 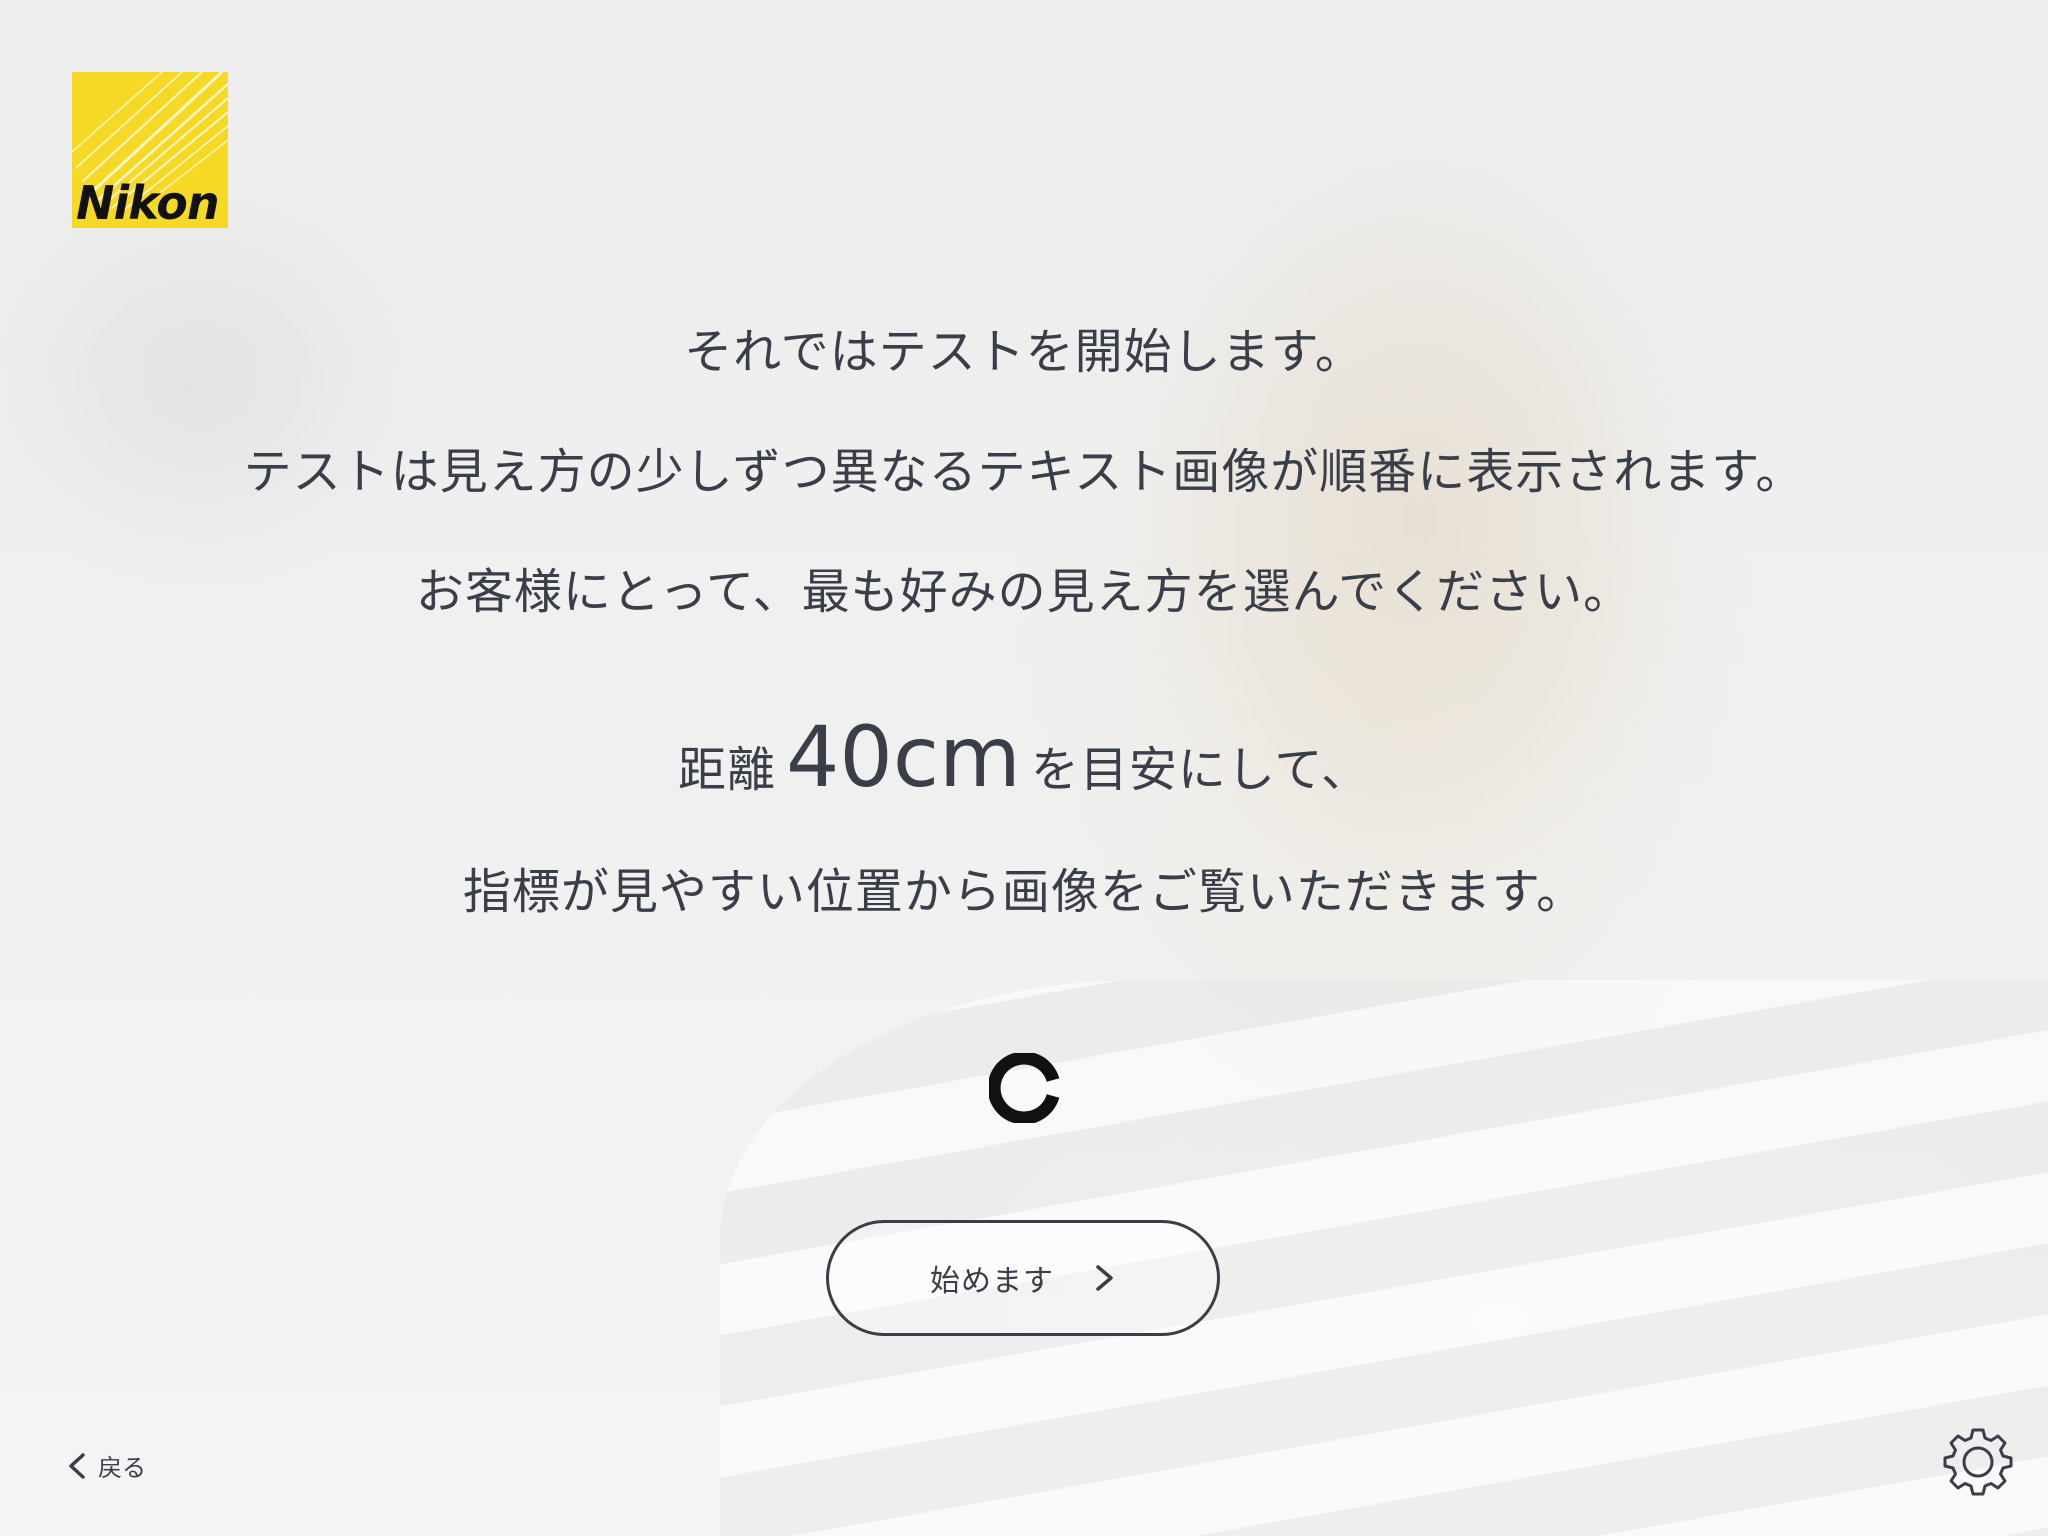 What do you see at coordinates (1024, 352) in the screenshot?
I see `instruction-line-start: それではテストを開始します。` at bounding box center [1024, 352].